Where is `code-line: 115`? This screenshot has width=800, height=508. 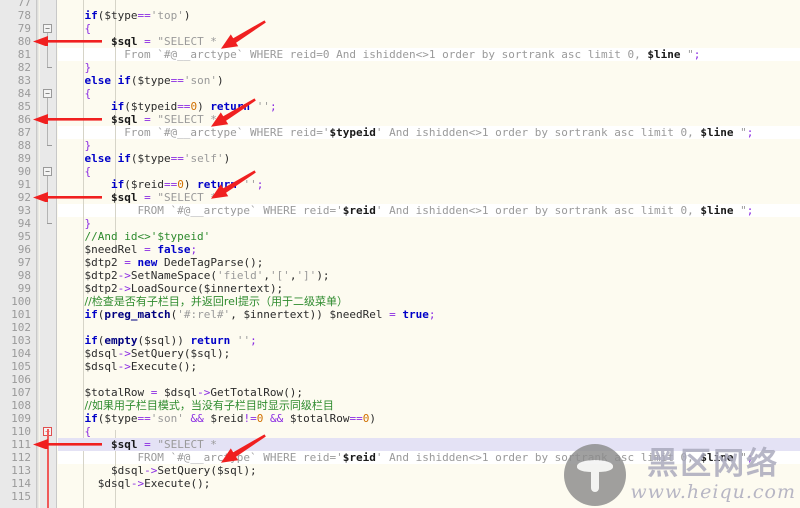
code-line: 115 is located at coordinates (400, 496).